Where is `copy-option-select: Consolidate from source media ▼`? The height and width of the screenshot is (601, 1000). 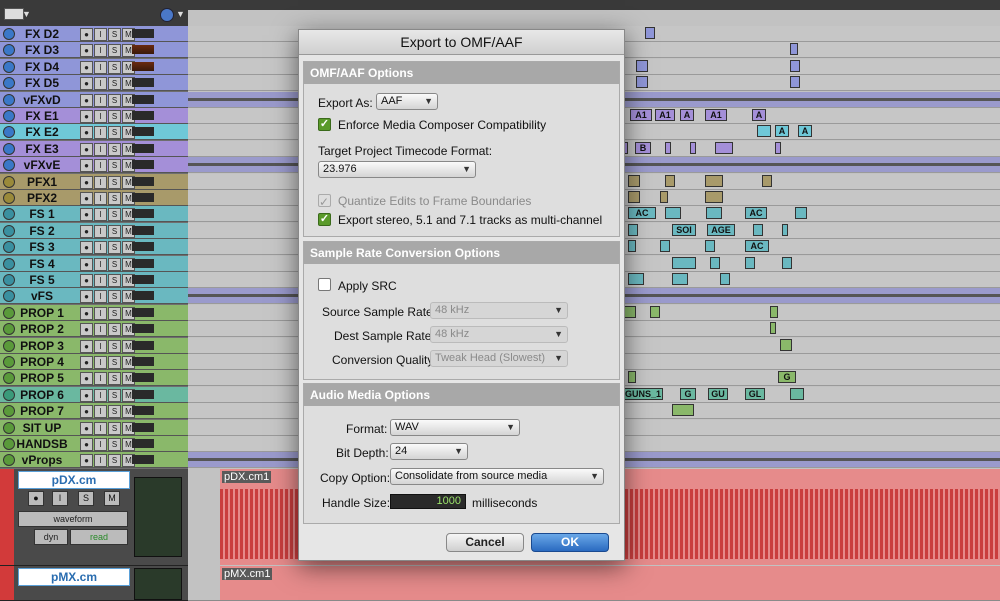 copy-option-select: Consolidate from source media ▼ is located at coordinates (497, 476).